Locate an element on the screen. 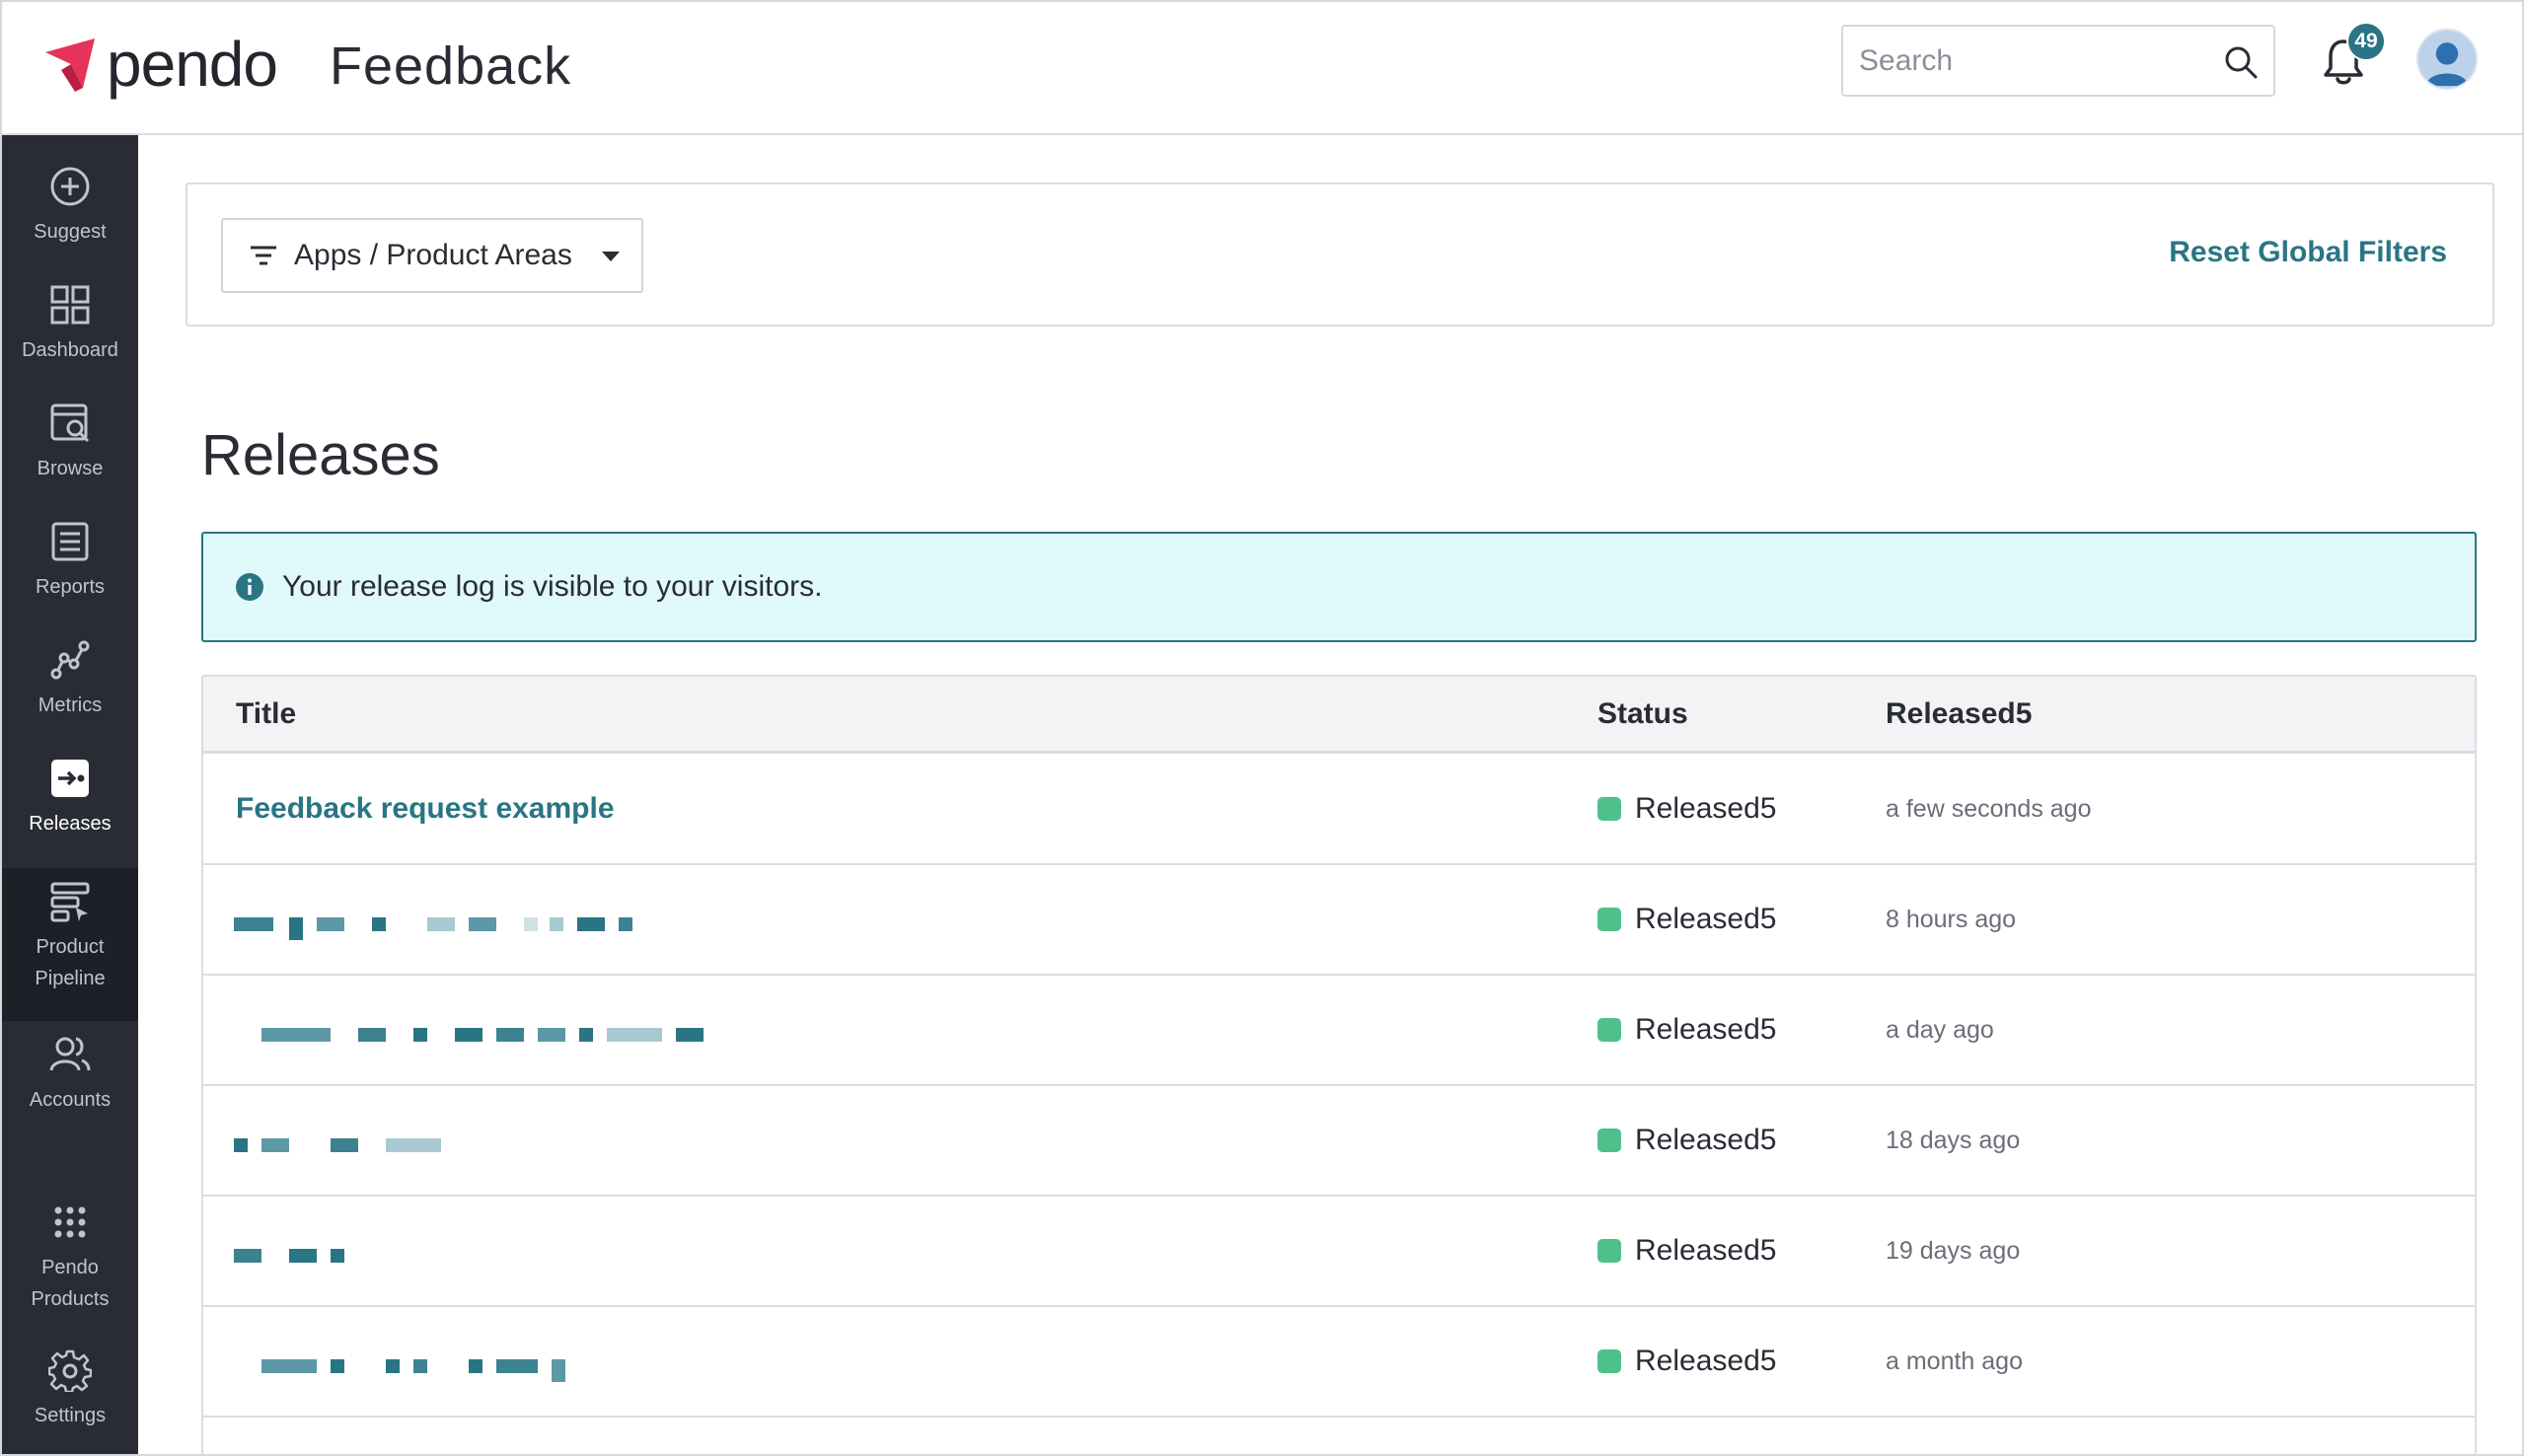 This screenshot has height=1456, width=2524. sidebar-item-label: Products is located at coordinates (71, 1299).